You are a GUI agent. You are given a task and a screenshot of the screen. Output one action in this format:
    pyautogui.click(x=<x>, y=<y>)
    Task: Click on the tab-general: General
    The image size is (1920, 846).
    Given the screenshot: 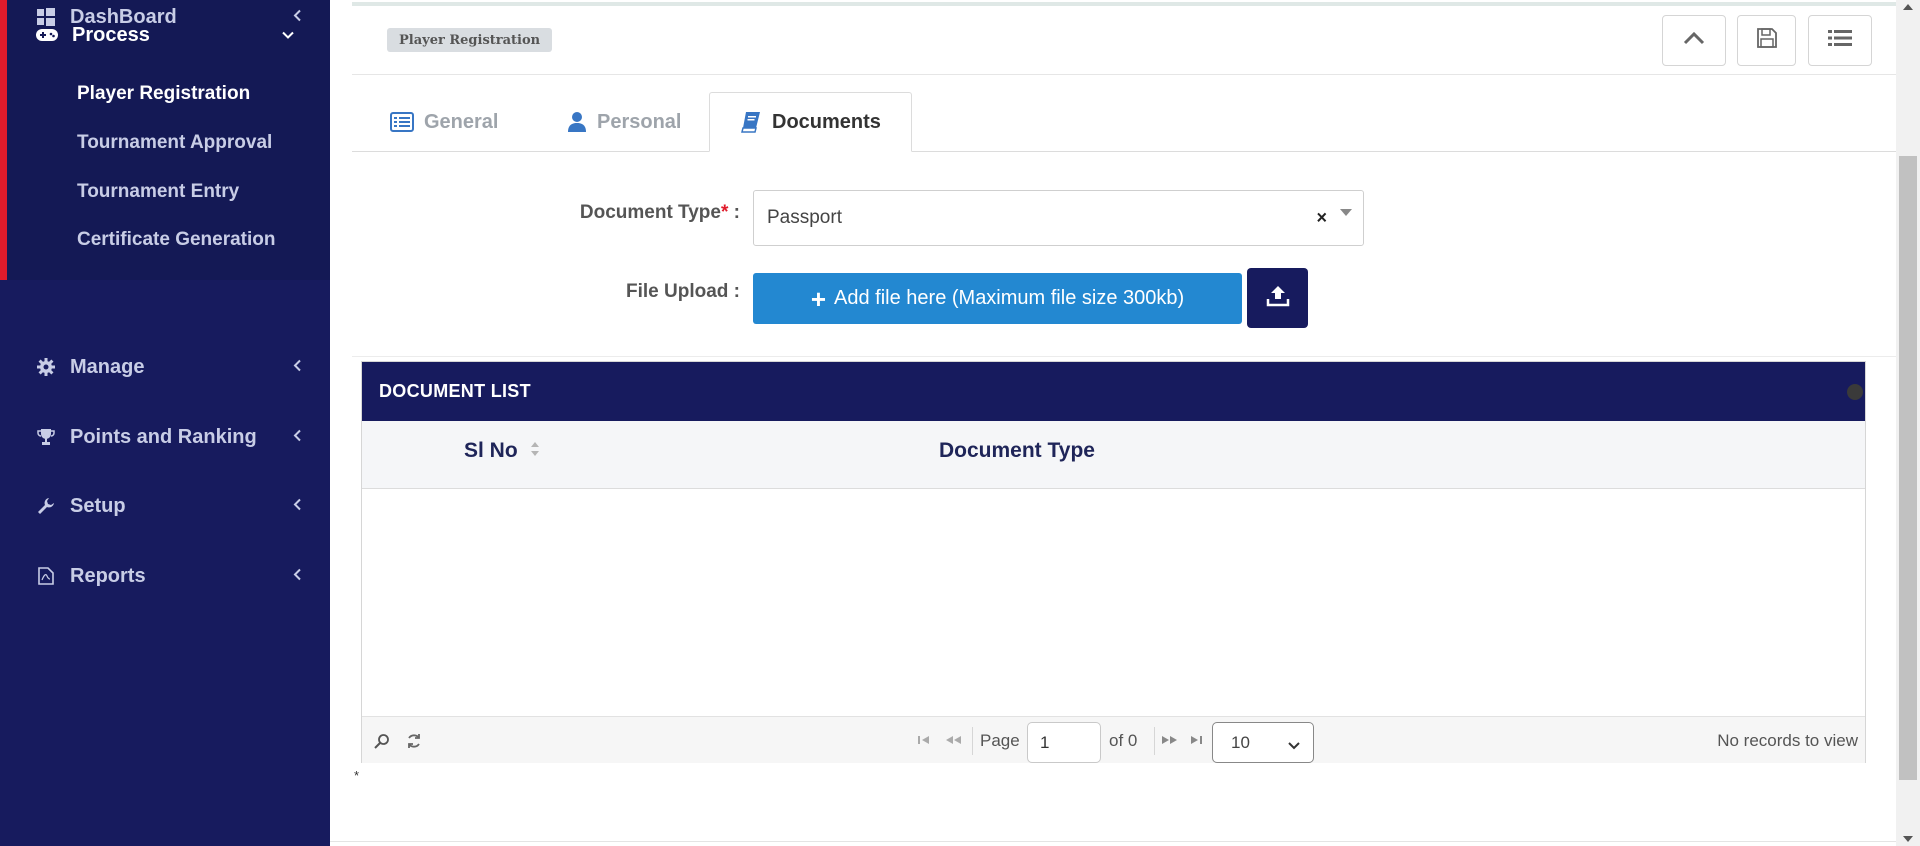 What is the action you would take?
    pyautogui.click(x=444, y=122)
    